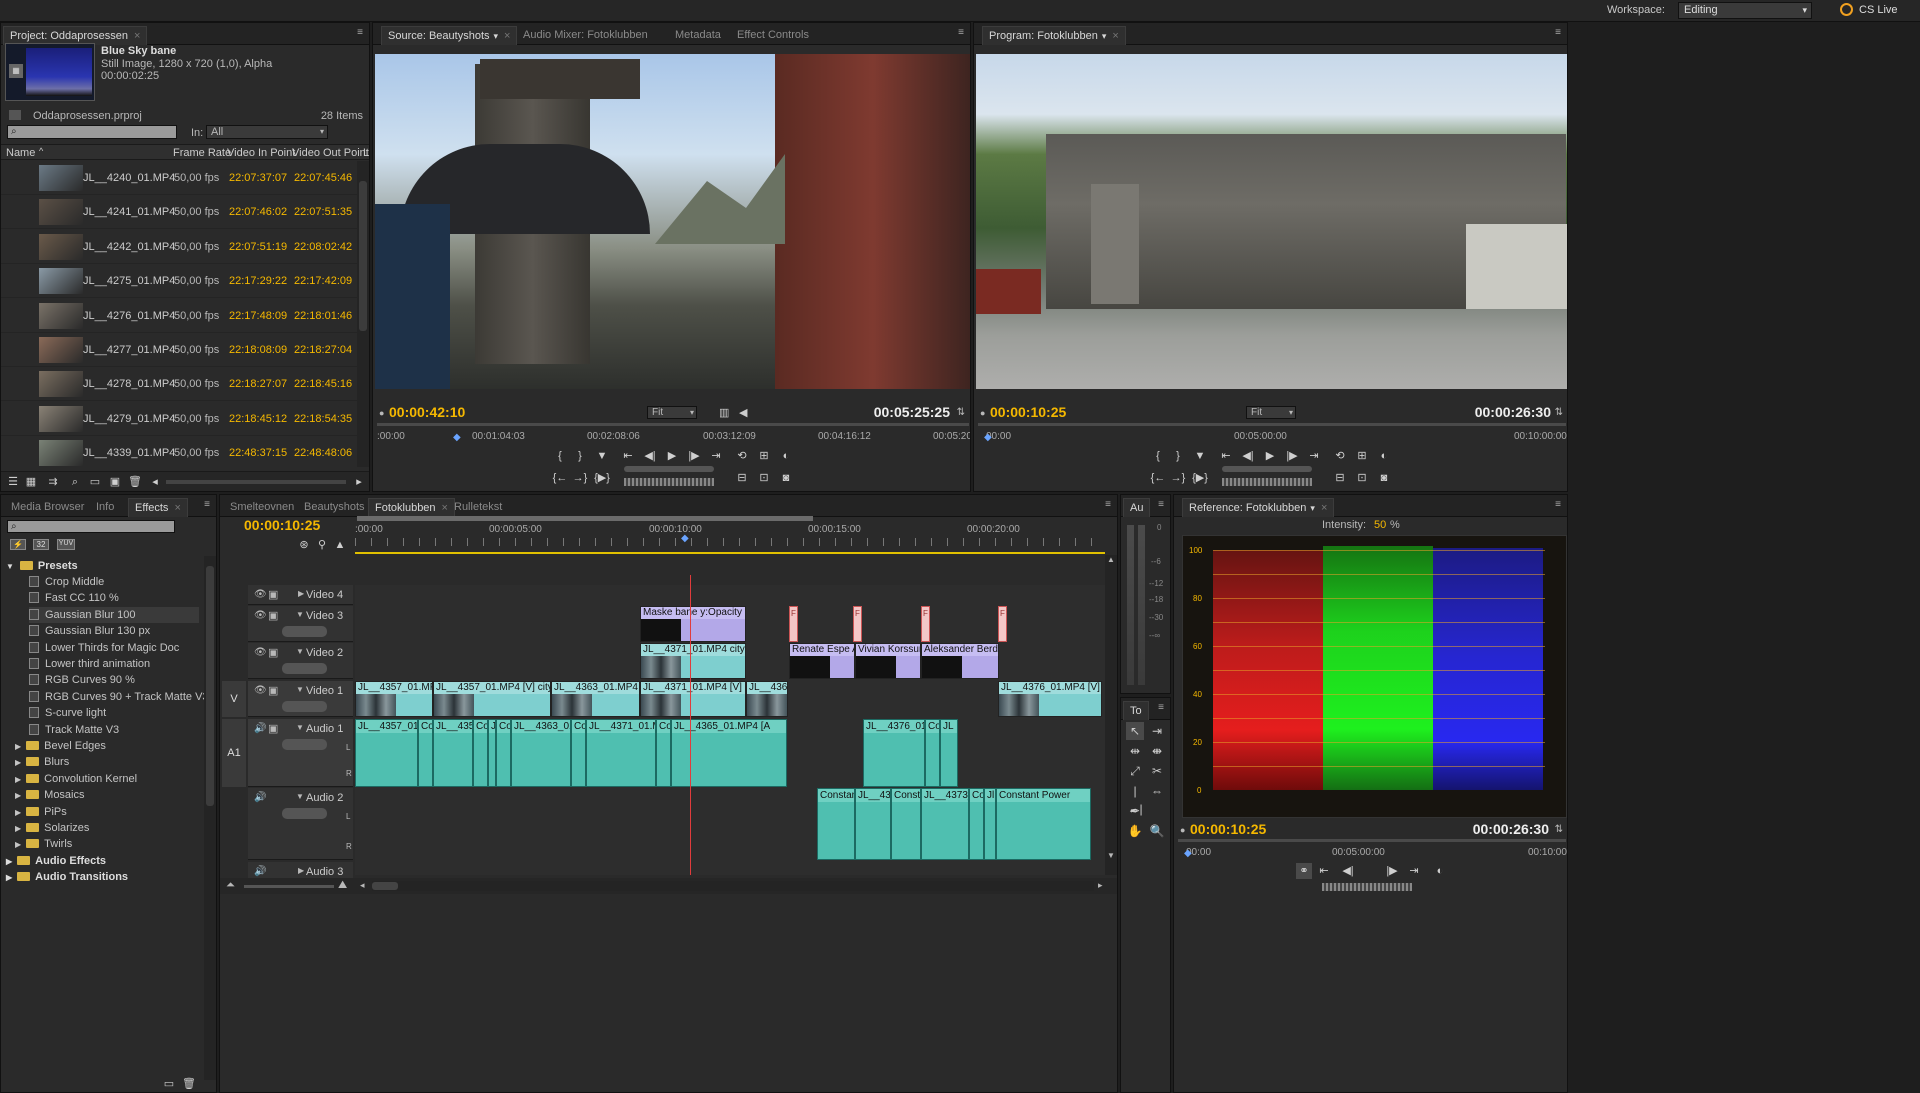 This screenshot has height=1093, width=1920. I want to click on audio-clip: JL__4373_0, so click(945, 824).